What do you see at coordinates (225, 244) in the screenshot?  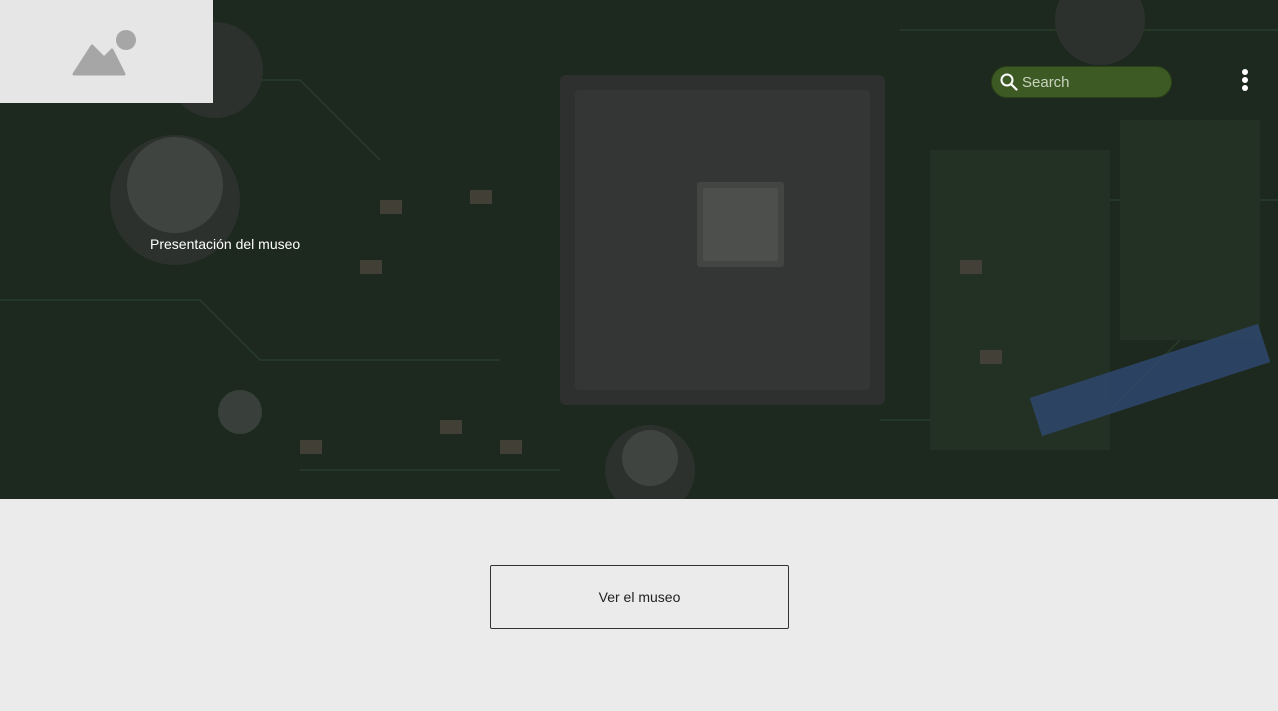 I see `hero-title: Presentación del museo` at bounding box center [225, 244].